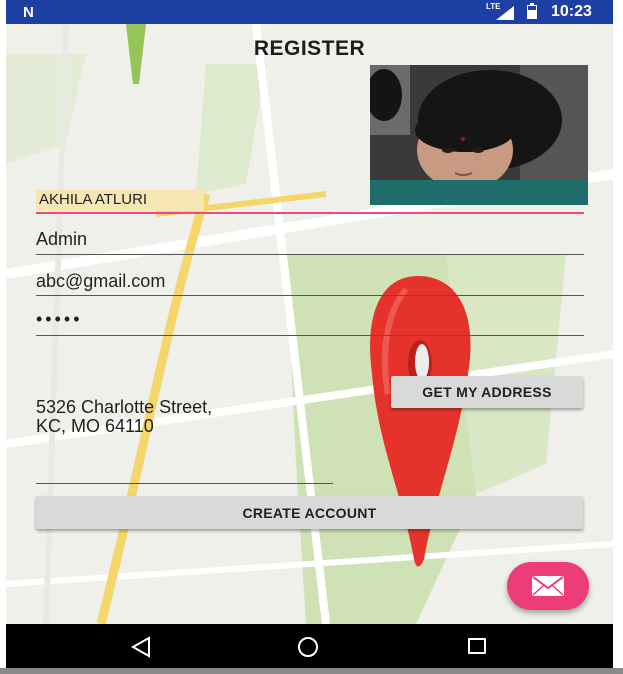  Describe the element at coordinates (59, 319) in the screenshot. I see `password-field-value: •••••` at that location.